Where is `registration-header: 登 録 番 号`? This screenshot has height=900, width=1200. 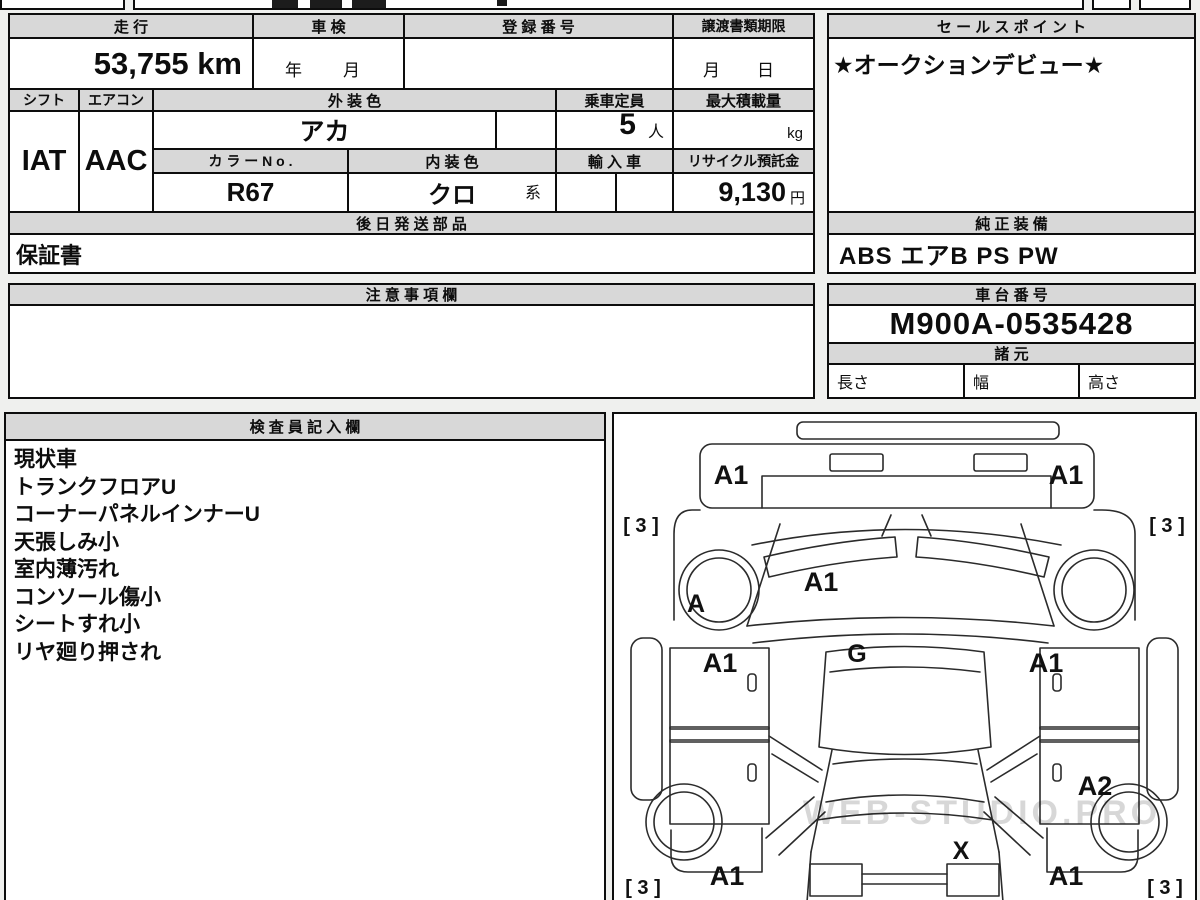
registration-header: 登 録 番 号 is located at coordinates (538, 26).